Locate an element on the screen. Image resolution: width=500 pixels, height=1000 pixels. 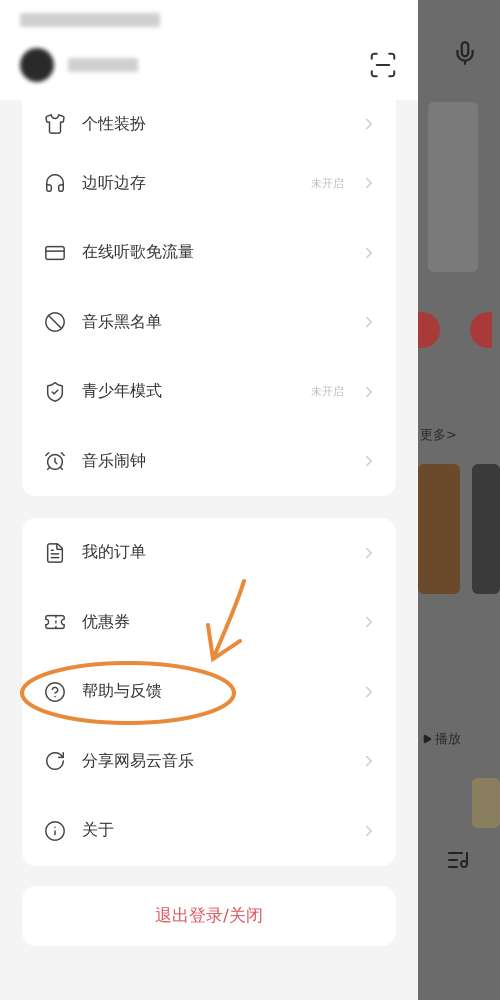
menu-item-label: 关于 is located at coordinates (98, 831).